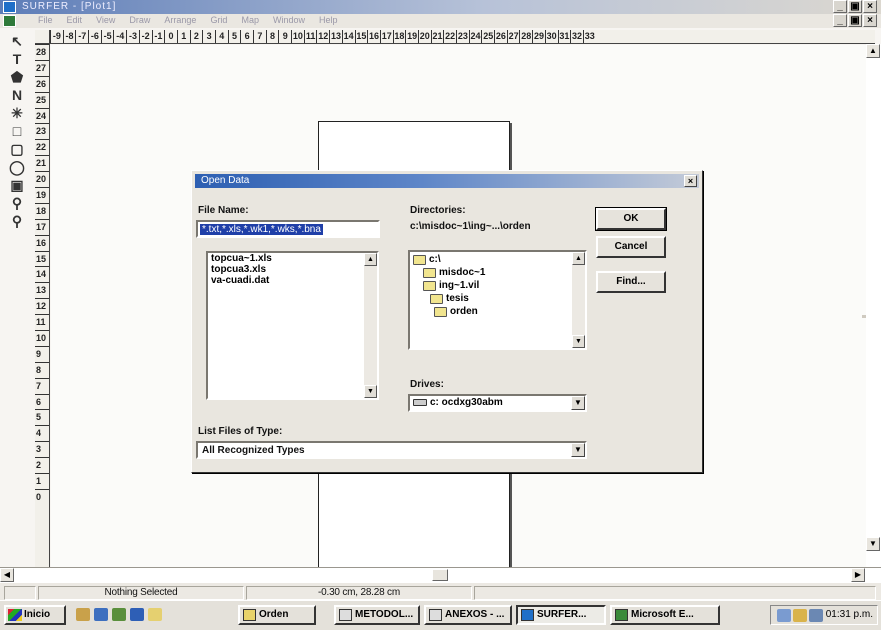 This screenshot has height=630, width=881. Describe the element at coordinates (873, 305) in the screenshot. I see `vertical-scrollbar: ▲ ▼` at that location.